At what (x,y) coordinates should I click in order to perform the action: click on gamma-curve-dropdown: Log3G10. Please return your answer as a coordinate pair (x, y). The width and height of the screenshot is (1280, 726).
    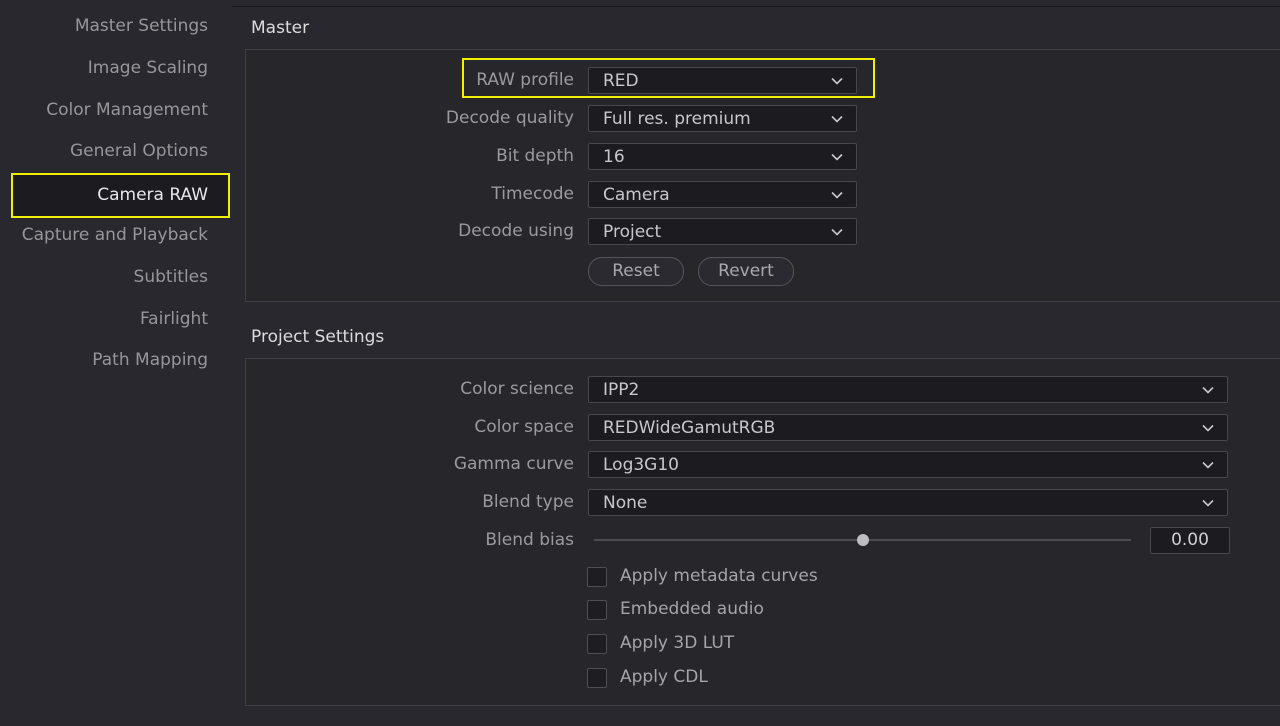
    Looking at the image, I should click on (908, 464).